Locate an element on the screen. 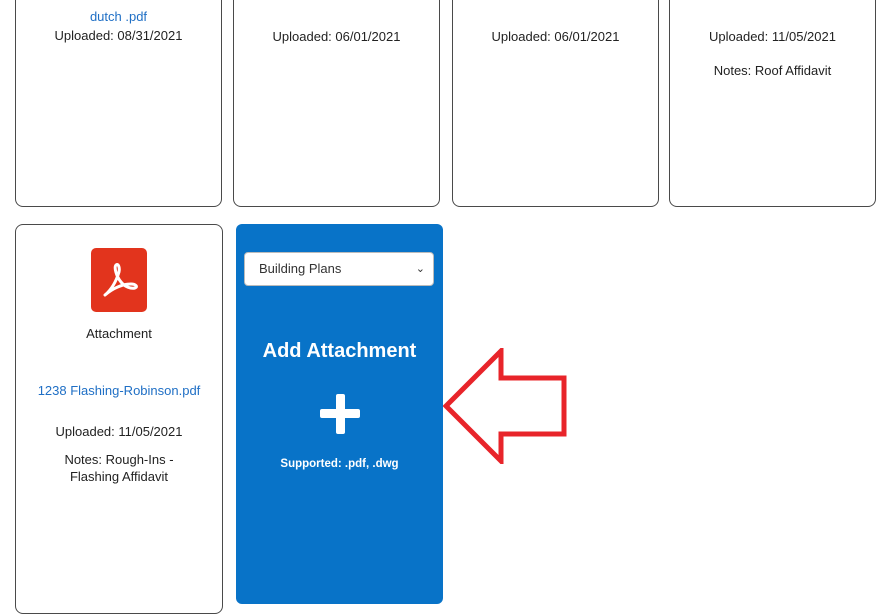  document-type-value: Building Plans is located at coordinates (300, 268).